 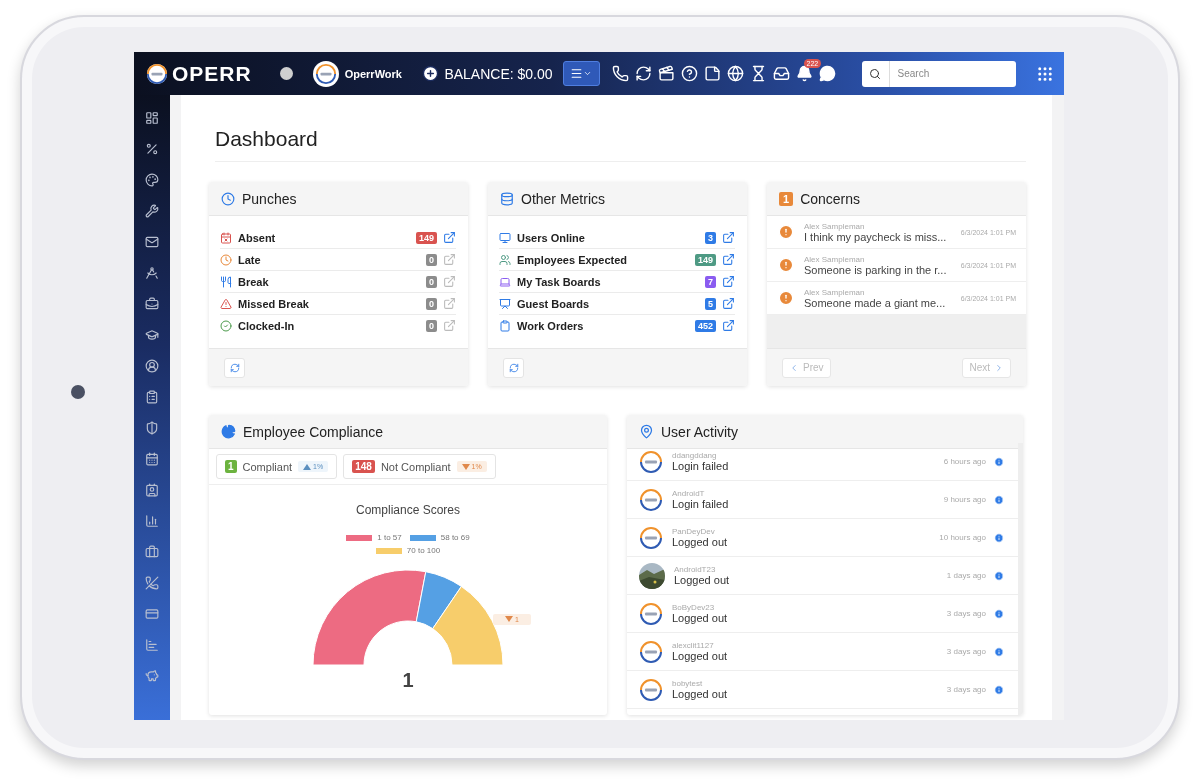 I want to click on compass-icon, so click(x=152, y=273).